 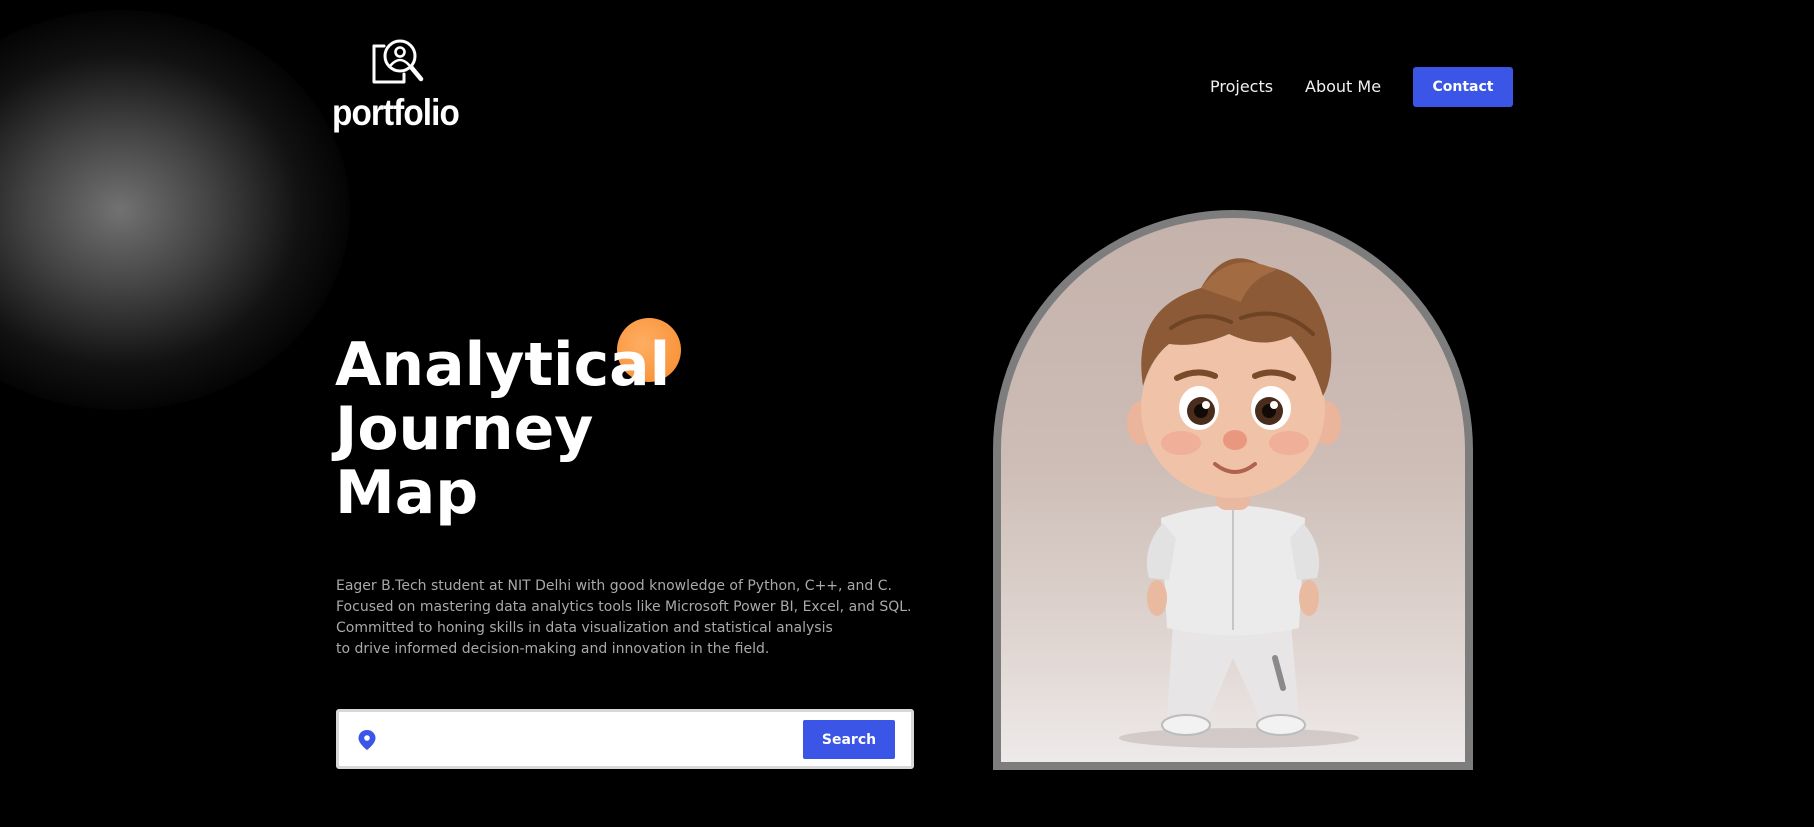 What do you see at coordinates (1241, 86) in the screenshot?
I see `nav-link-projects: Projects` at bounding box center [1241, 86].